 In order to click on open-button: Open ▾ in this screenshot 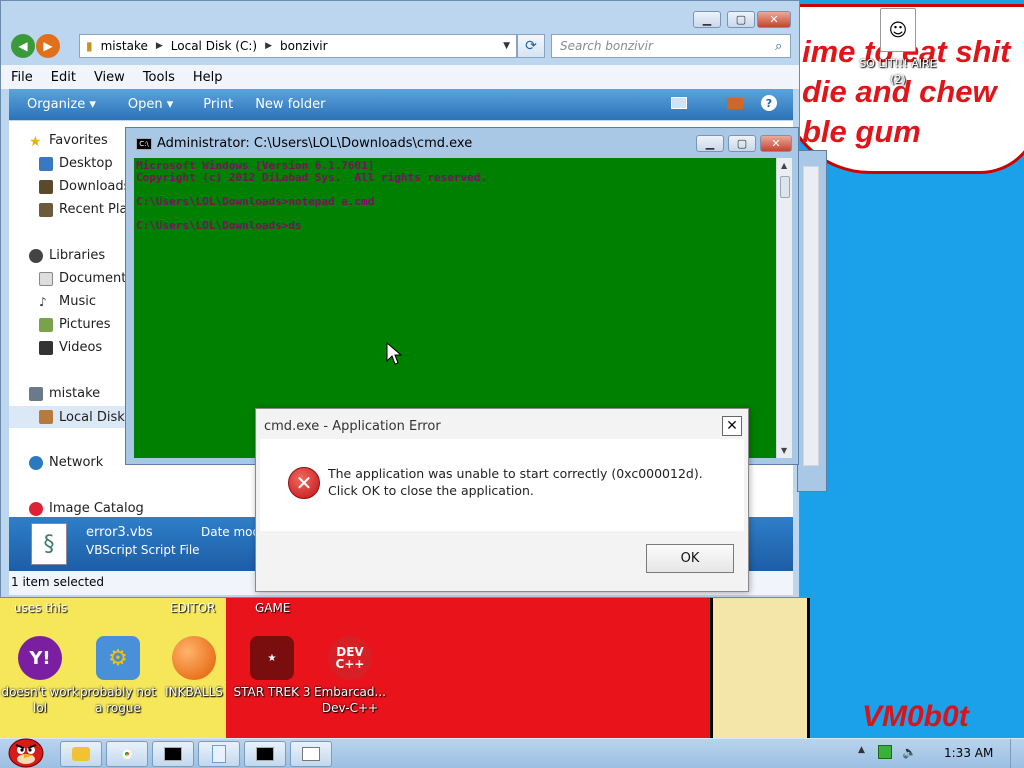, I will do `click(150, 104)`.